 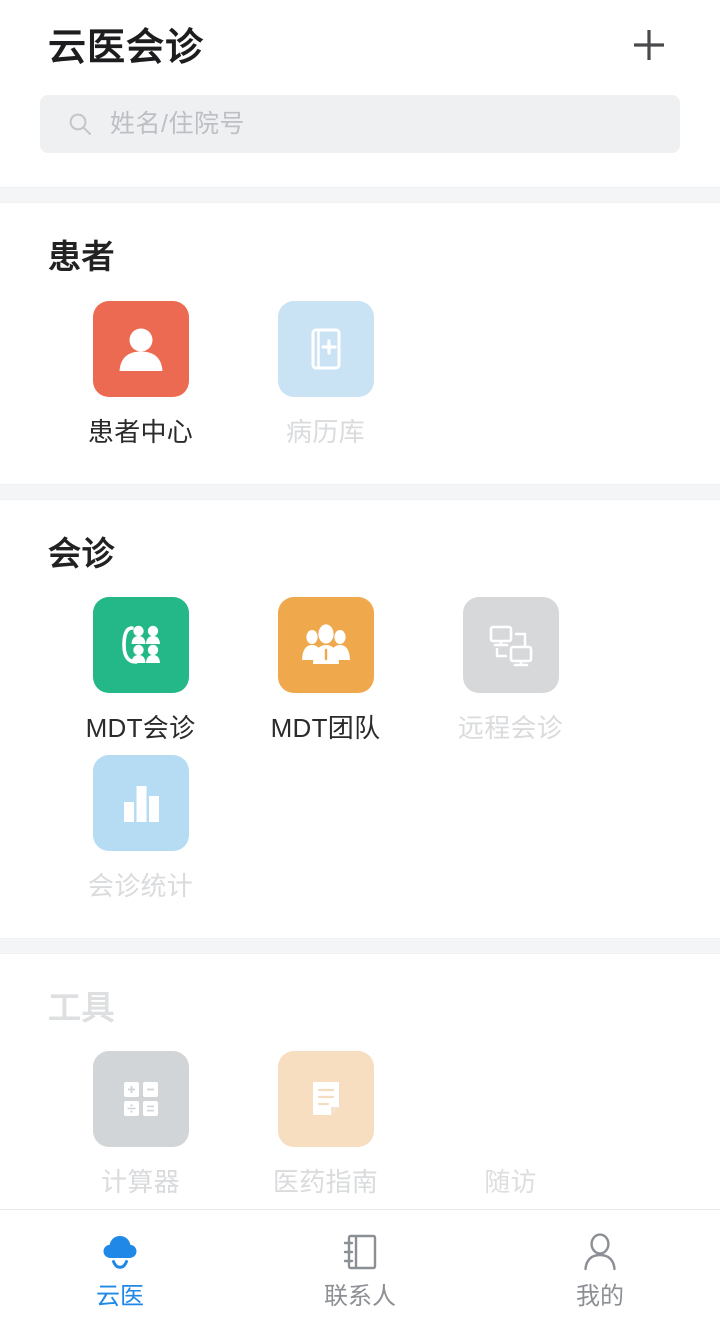 I want to click on tile-consultation-statistics: 会诊统计, so click(x=140, y=828).